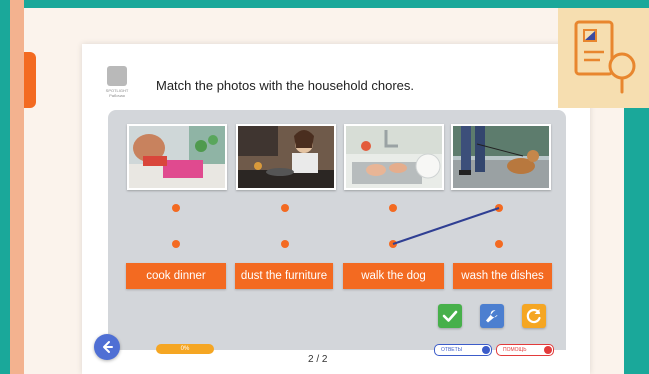 The width and height of the screenshot is (649, 374). What do you see at coordinates (284, 276) in the screenshot?
I see `chore-dust-furniture: dust the furniture` at bounding box center [284, 276].